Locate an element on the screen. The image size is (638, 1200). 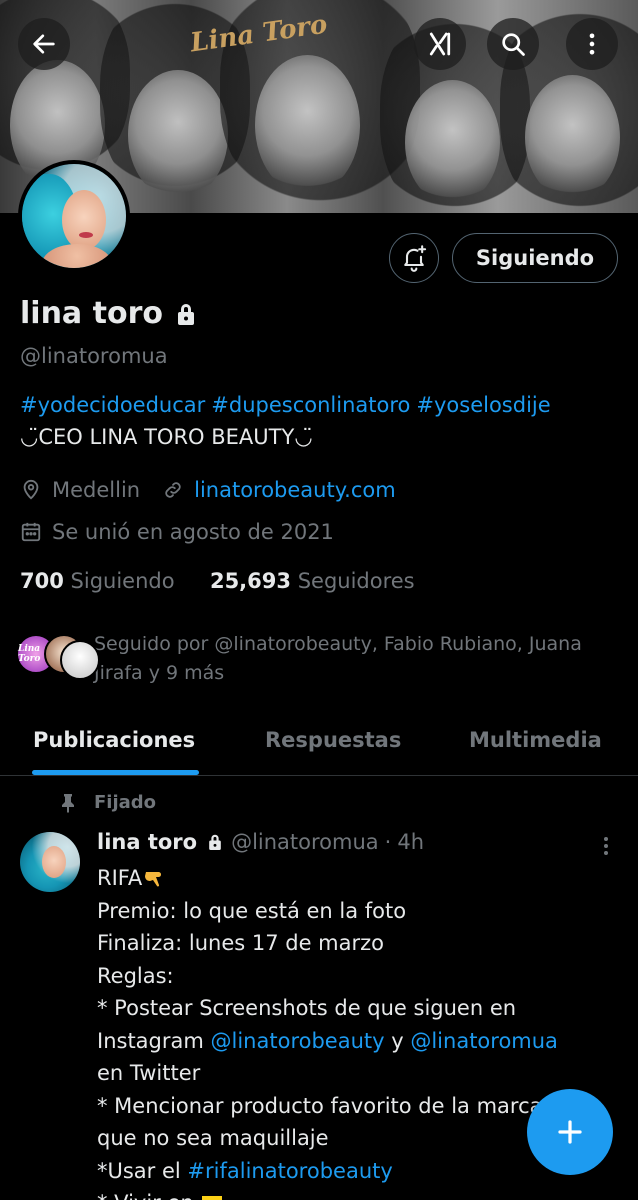
post-line: Finaliza: lunes 17 de marzo is located at coordinates (241, 943).